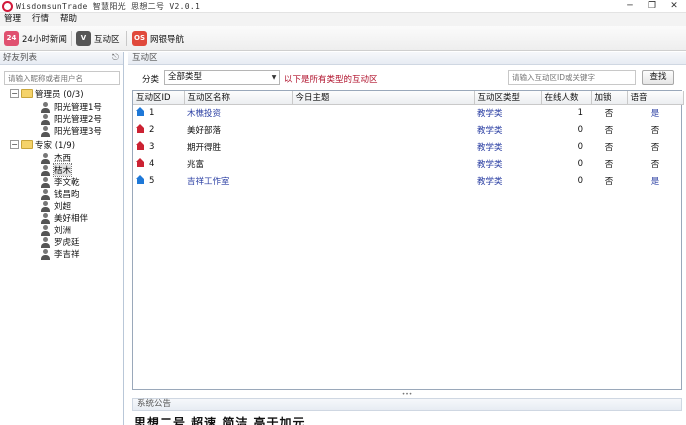 Image resolution: width=686 pixels, height=425 pixels. I want to click on zone-id-cell: 5, so click(158, 180).